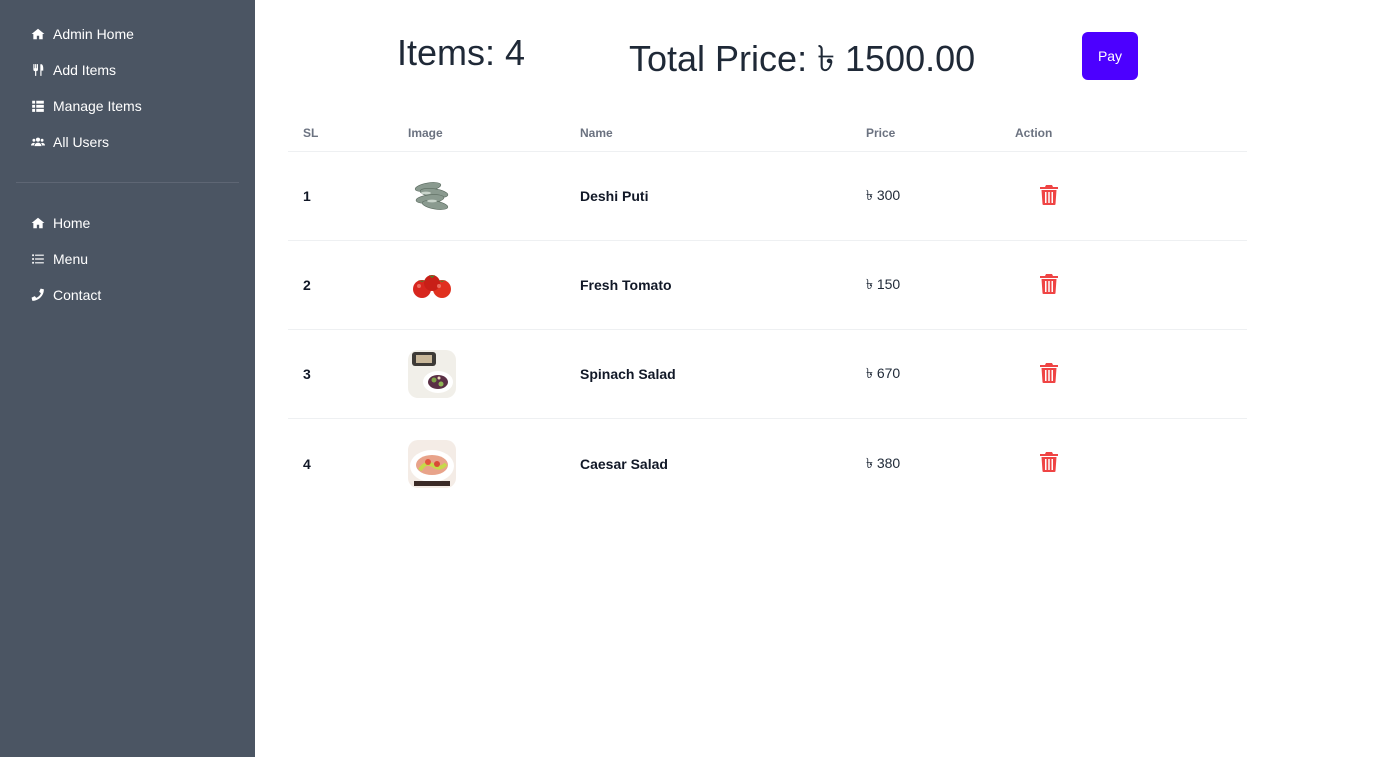 This screenshot has height=757, width=1391. I want to click on sidebar-item-label: All Users, so click(81, 142).